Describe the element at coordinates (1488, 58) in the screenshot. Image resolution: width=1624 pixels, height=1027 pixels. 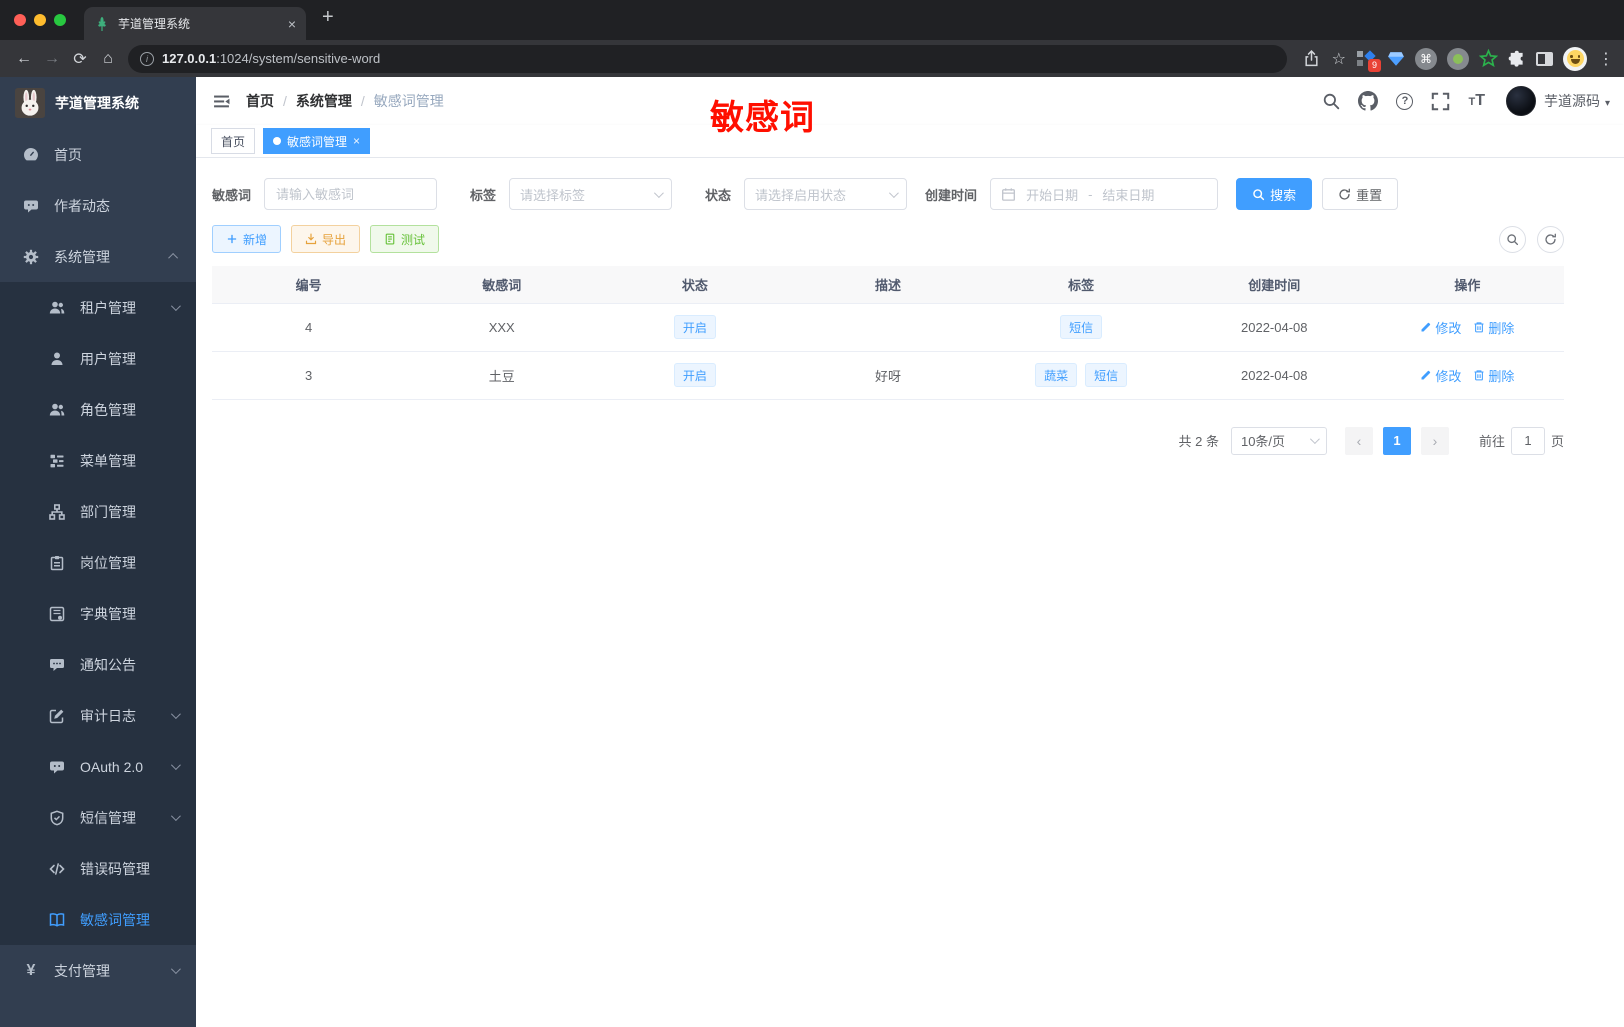
I see `extension-star-icon` at that location.